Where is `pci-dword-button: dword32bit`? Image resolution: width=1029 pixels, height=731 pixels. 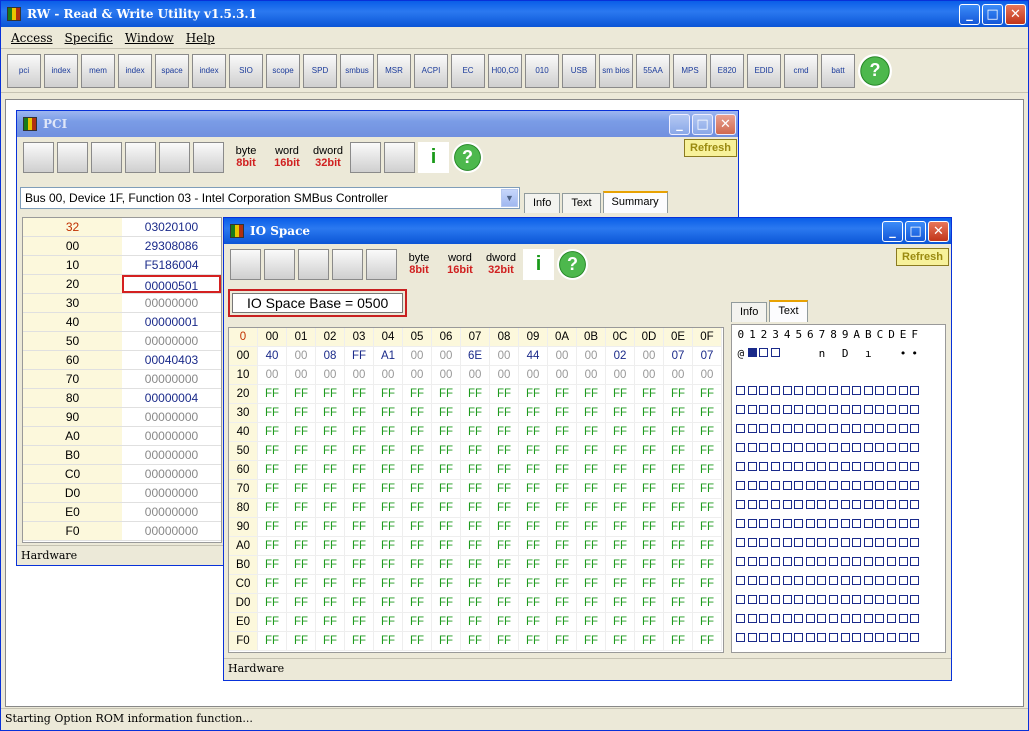 pci-dword-button: dword32bit is located at coordinates (328, 157).